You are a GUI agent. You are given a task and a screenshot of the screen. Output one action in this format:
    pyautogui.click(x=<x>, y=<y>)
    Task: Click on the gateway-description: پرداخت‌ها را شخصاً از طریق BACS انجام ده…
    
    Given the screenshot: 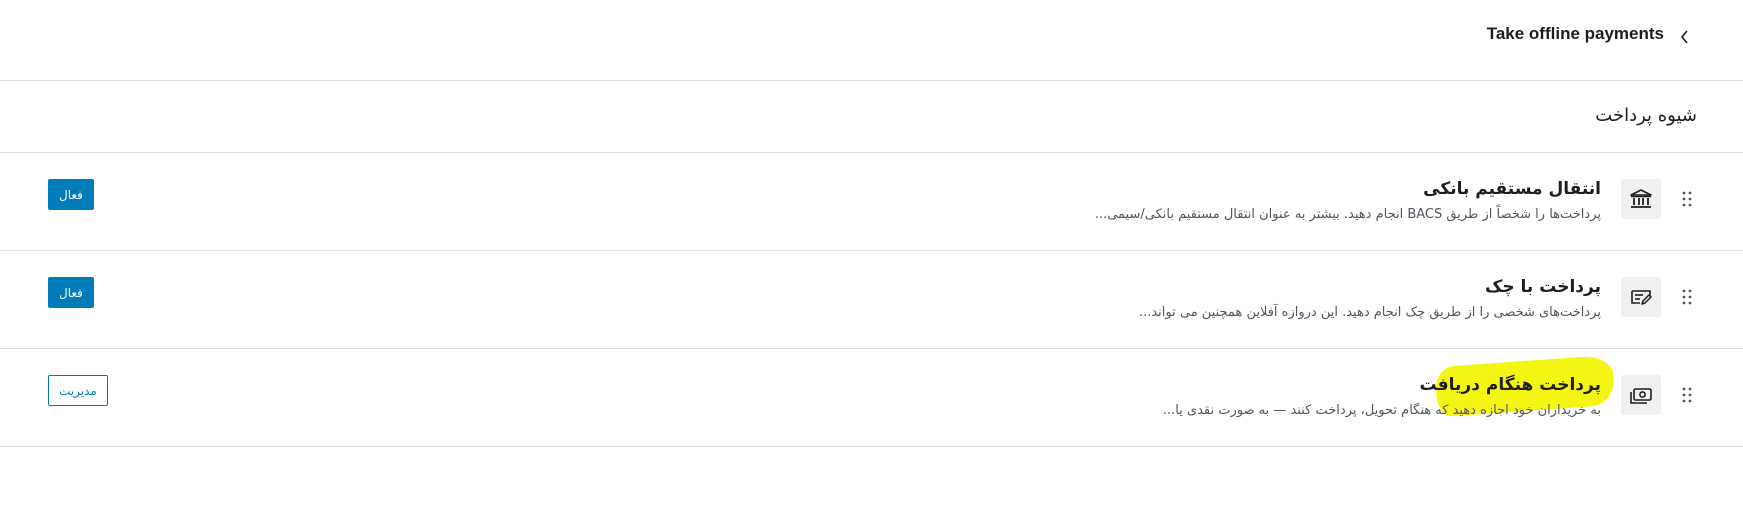 What is the action you would take?
    pyautogui.click(x=1347, y=214)
    